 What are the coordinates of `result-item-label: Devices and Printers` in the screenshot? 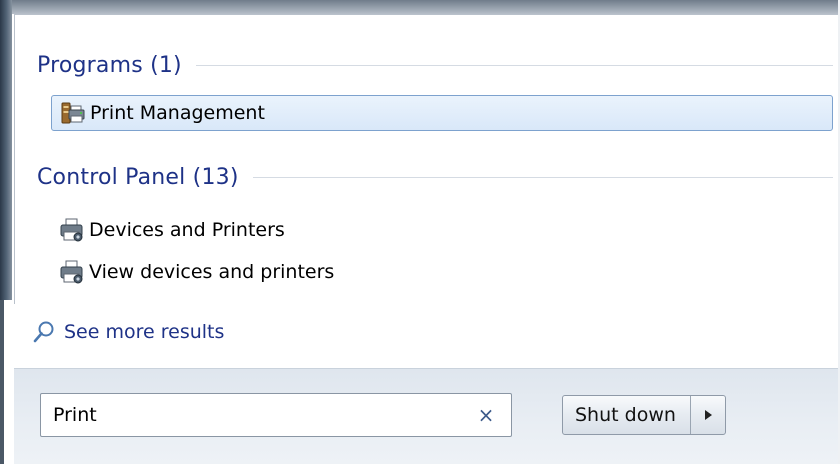 It's located at (187, 230).